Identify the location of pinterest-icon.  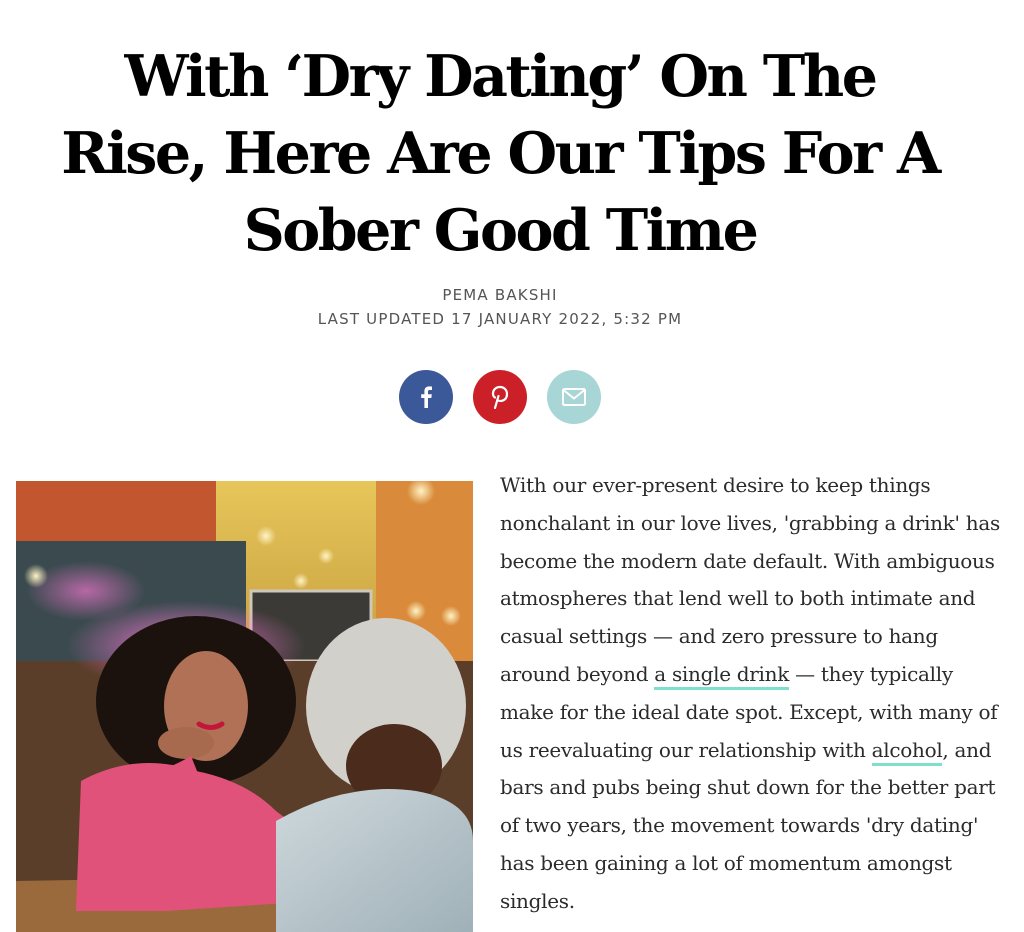
(500, 397).